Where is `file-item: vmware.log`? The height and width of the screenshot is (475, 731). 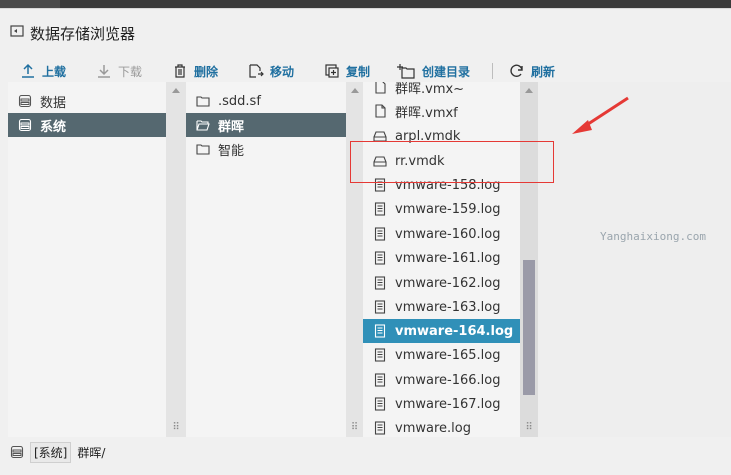
file-item: vmware.log is located at coordinates (441, 426).